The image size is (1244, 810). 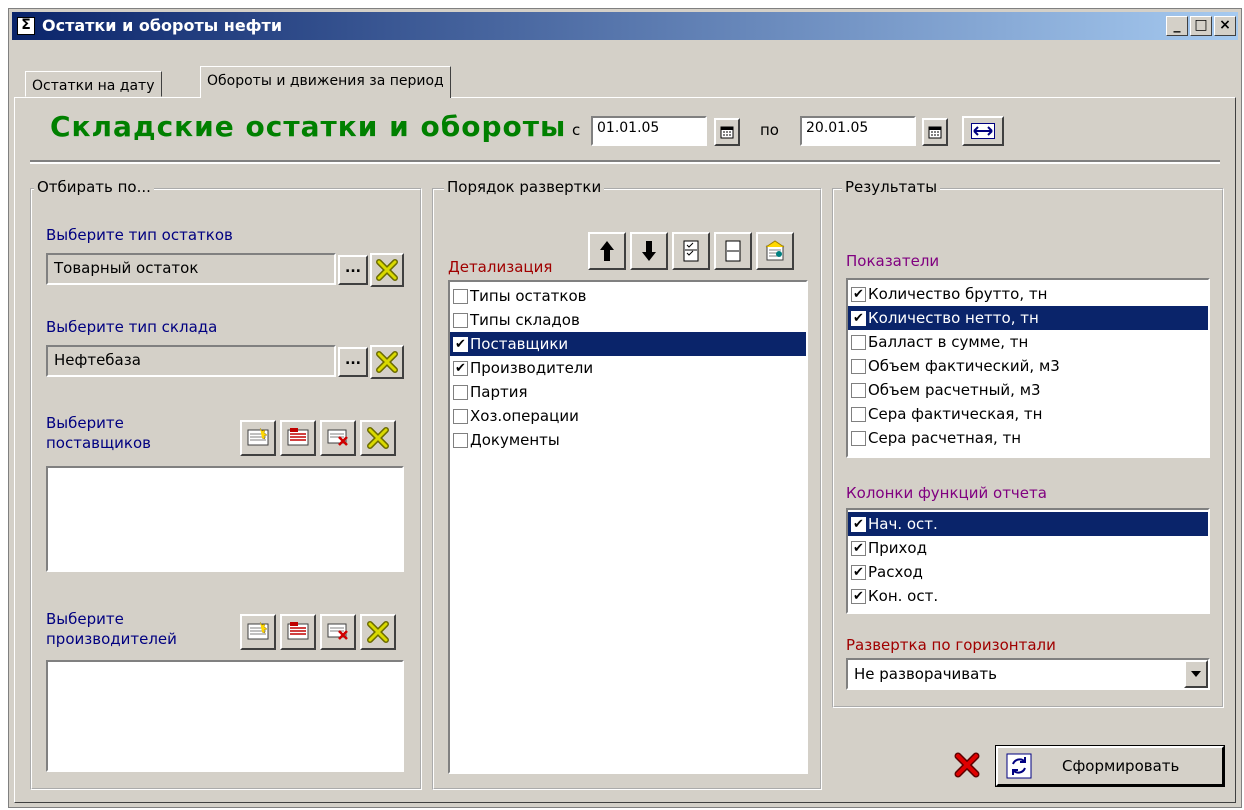 I want to click on warehouse-type-field: Нефтебаза, so click(x=191, y=361).